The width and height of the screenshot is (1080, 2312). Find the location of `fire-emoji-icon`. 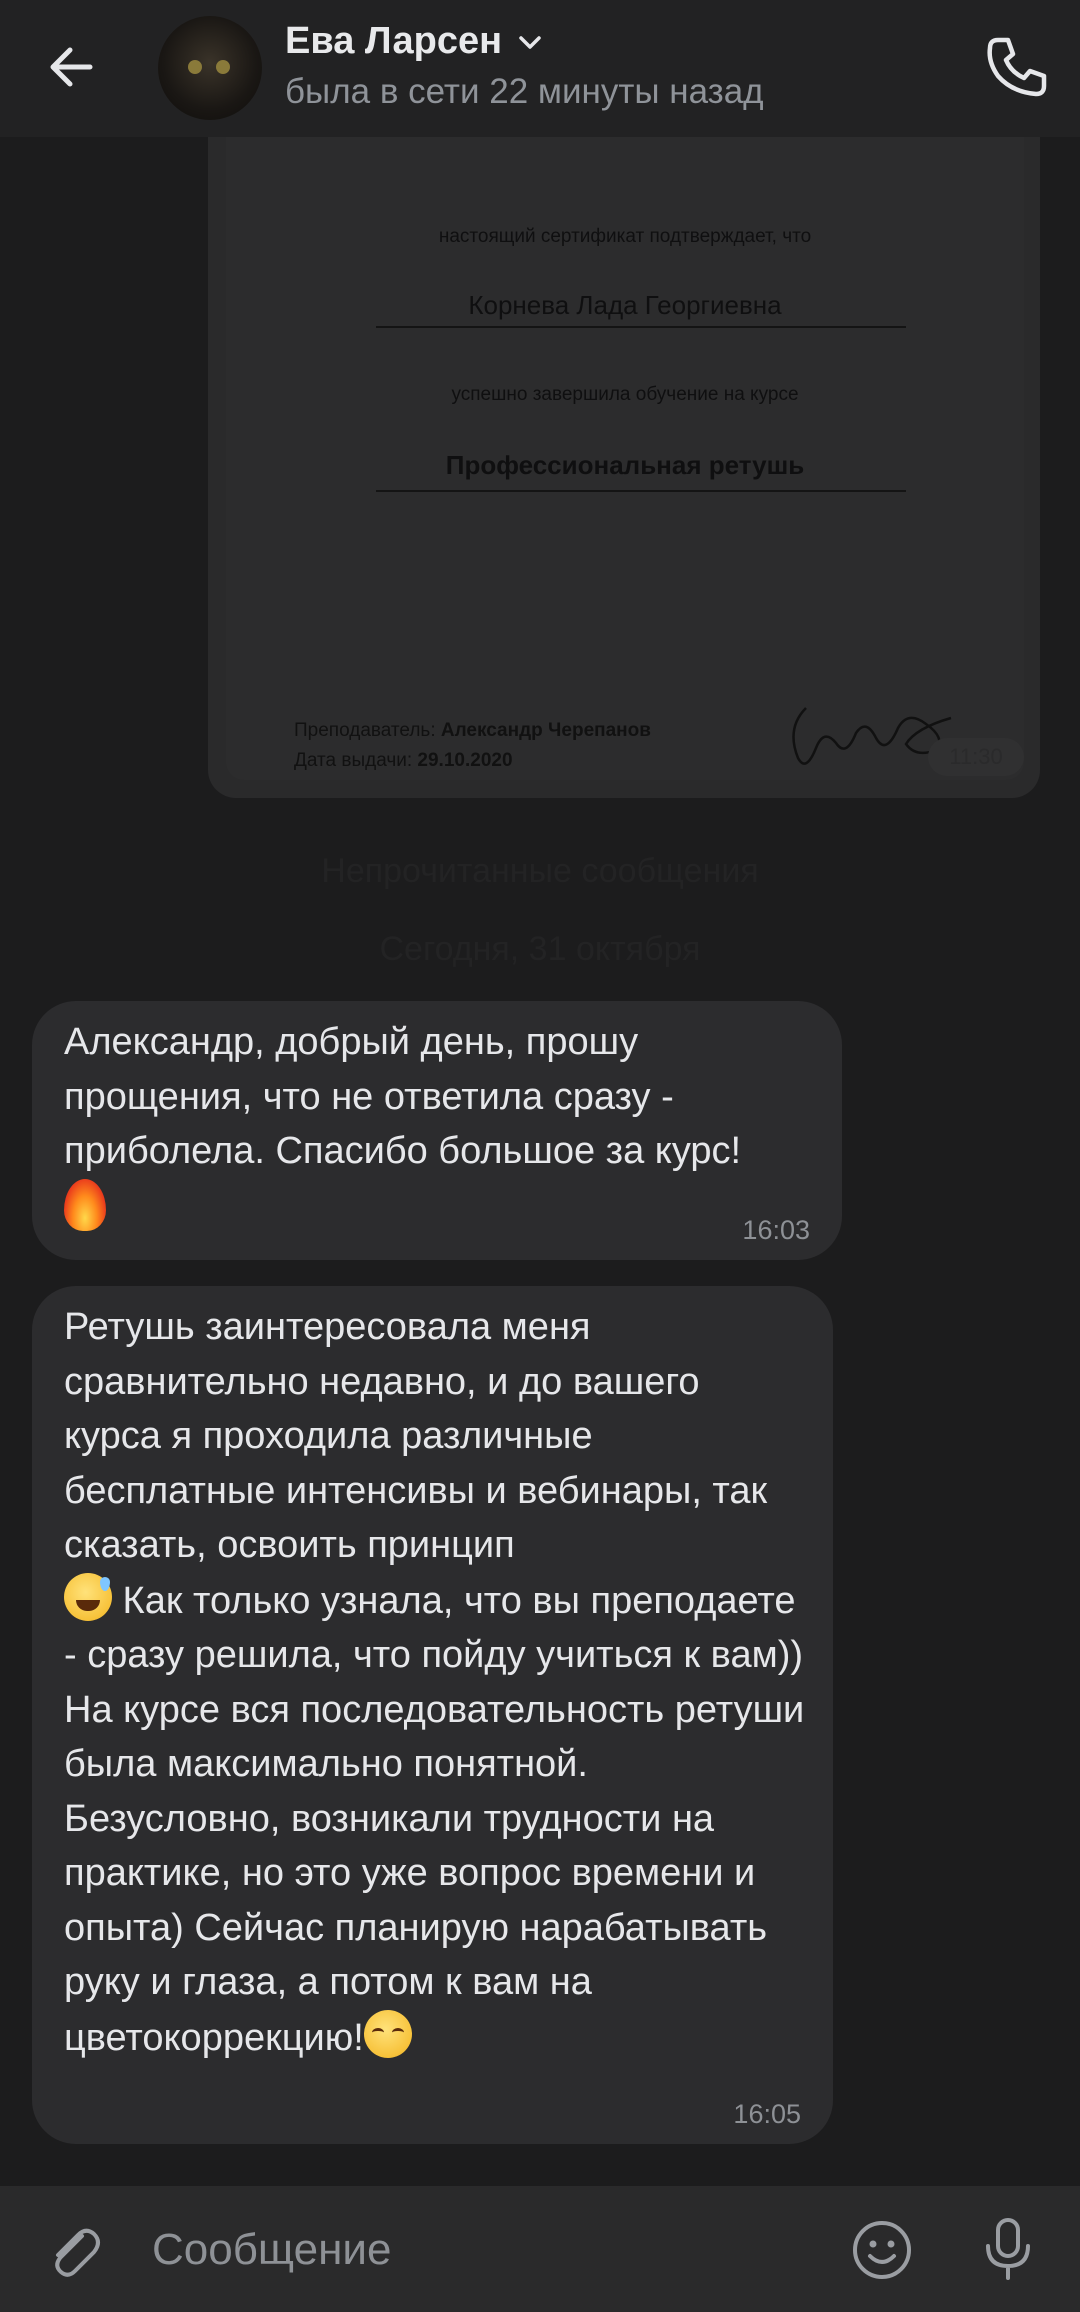

fire-emoji-icon is located at coordinates (85, 1204).